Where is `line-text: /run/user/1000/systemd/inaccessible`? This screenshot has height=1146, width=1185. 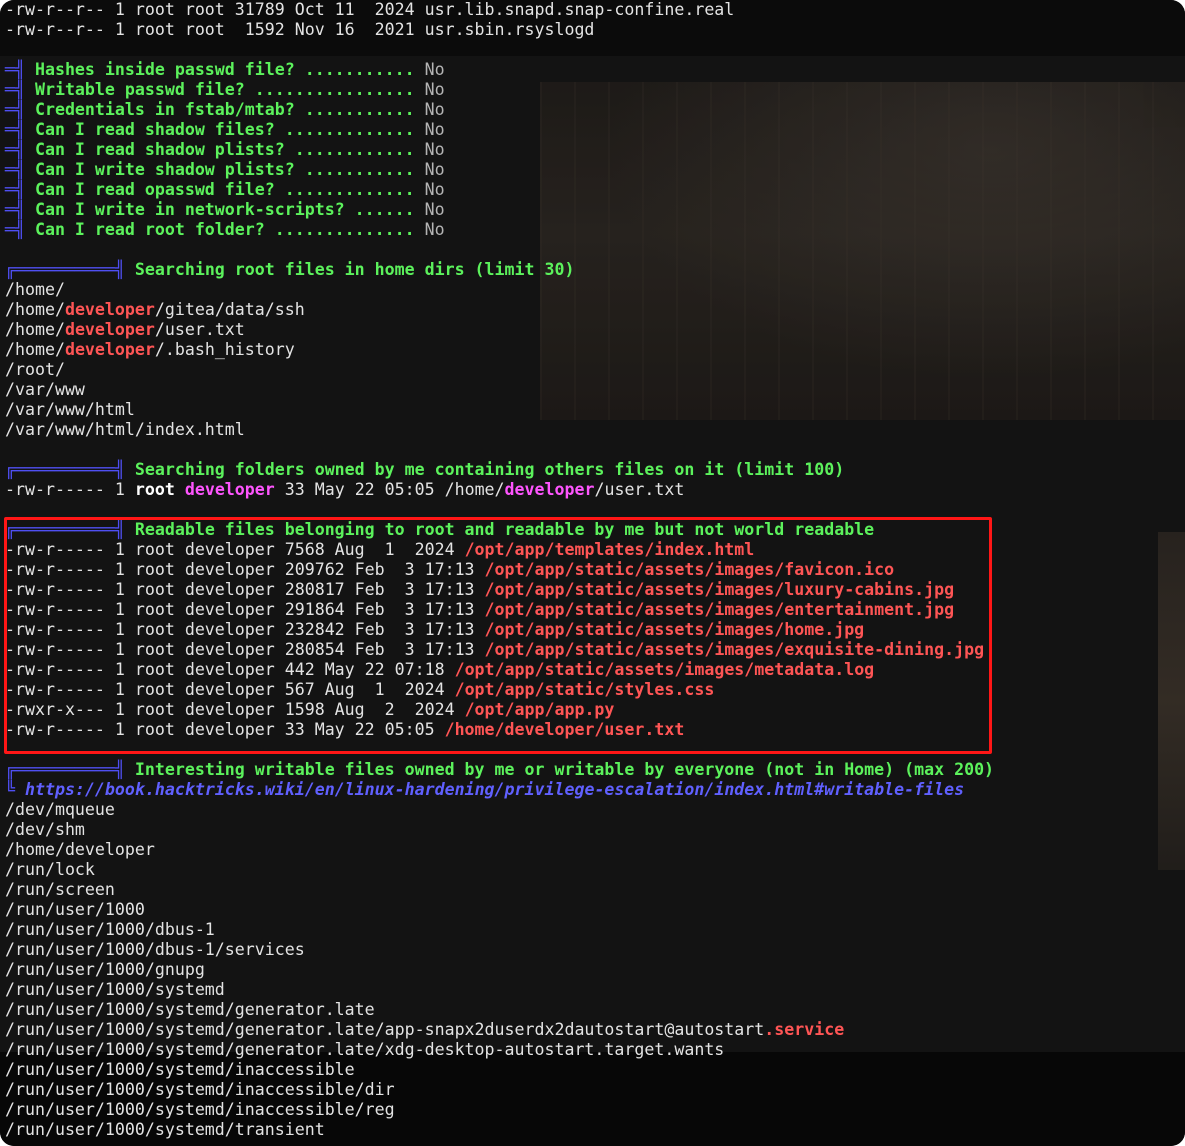
line-text: /run/user/1000/systemd/inaccessible is located at coordinates (180, 1069).